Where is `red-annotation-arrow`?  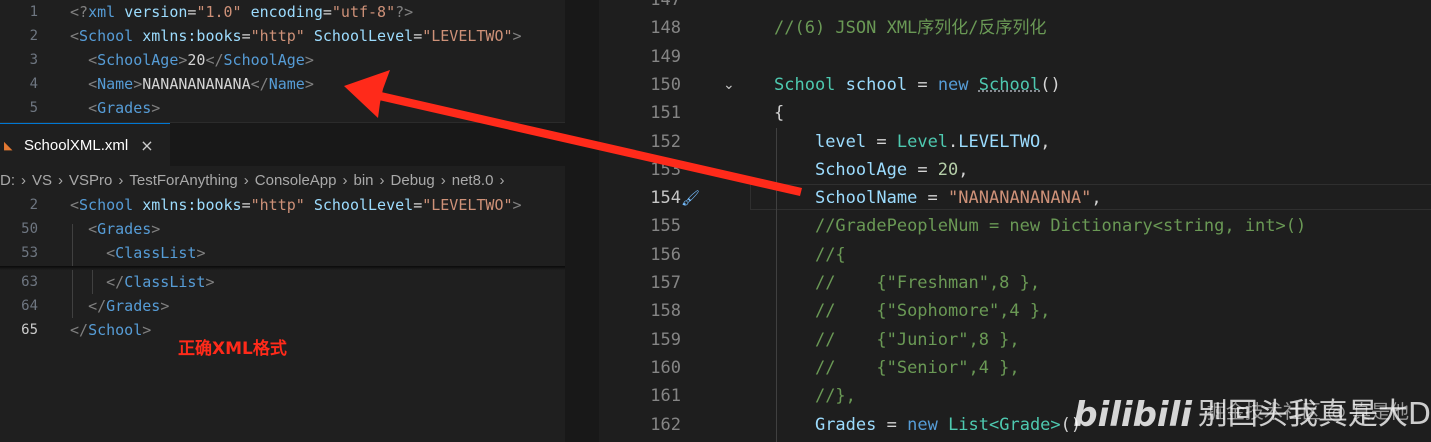 red-annotation-arrow is located at coordinates (573, 133).